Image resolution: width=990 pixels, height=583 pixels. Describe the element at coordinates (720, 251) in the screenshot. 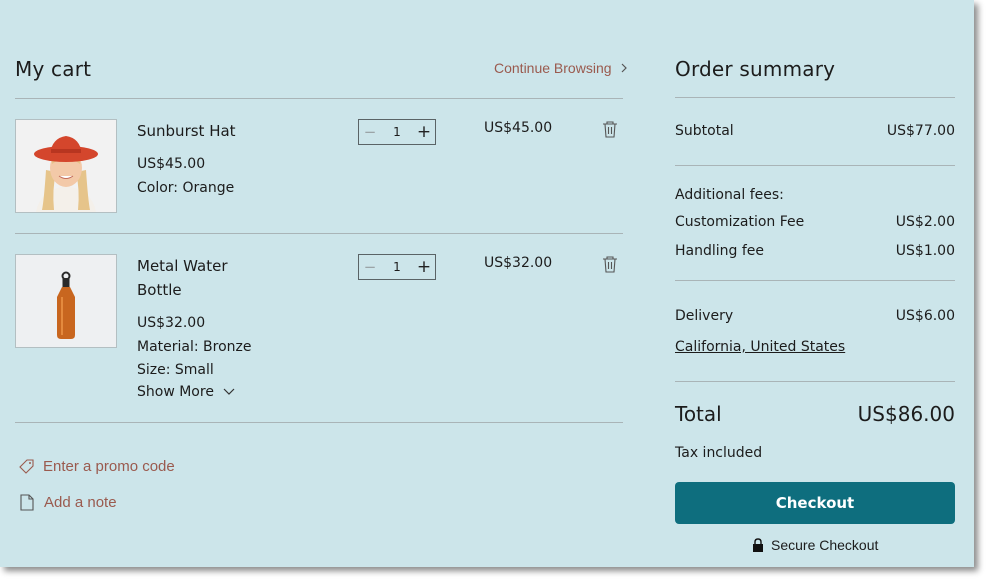

I see `handling-fee-label: Handling fee` at that location.